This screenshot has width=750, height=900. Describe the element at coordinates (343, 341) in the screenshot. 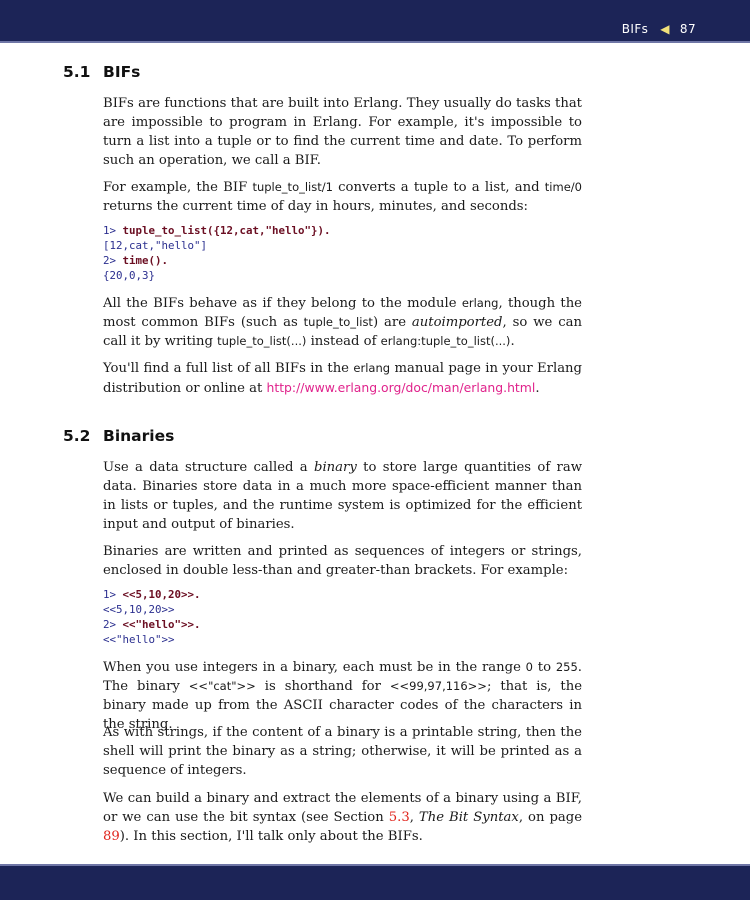

I see `text: instead of` at that location.